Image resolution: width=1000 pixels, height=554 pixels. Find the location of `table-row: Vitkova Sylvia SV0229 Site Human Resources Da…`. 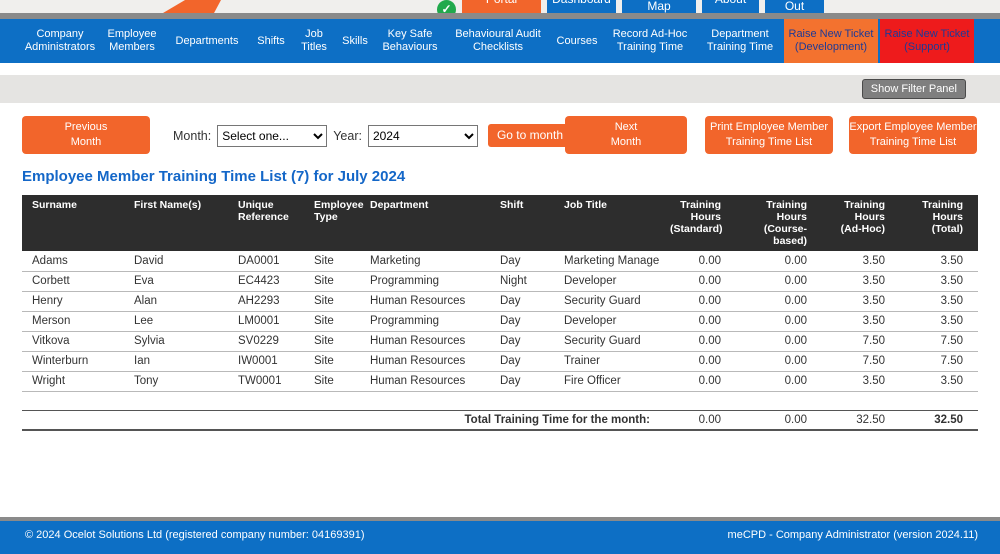

table-row: Vitkova Sylvia SV0229 Site Human Resources Da… is located at coordinates (500, 341).